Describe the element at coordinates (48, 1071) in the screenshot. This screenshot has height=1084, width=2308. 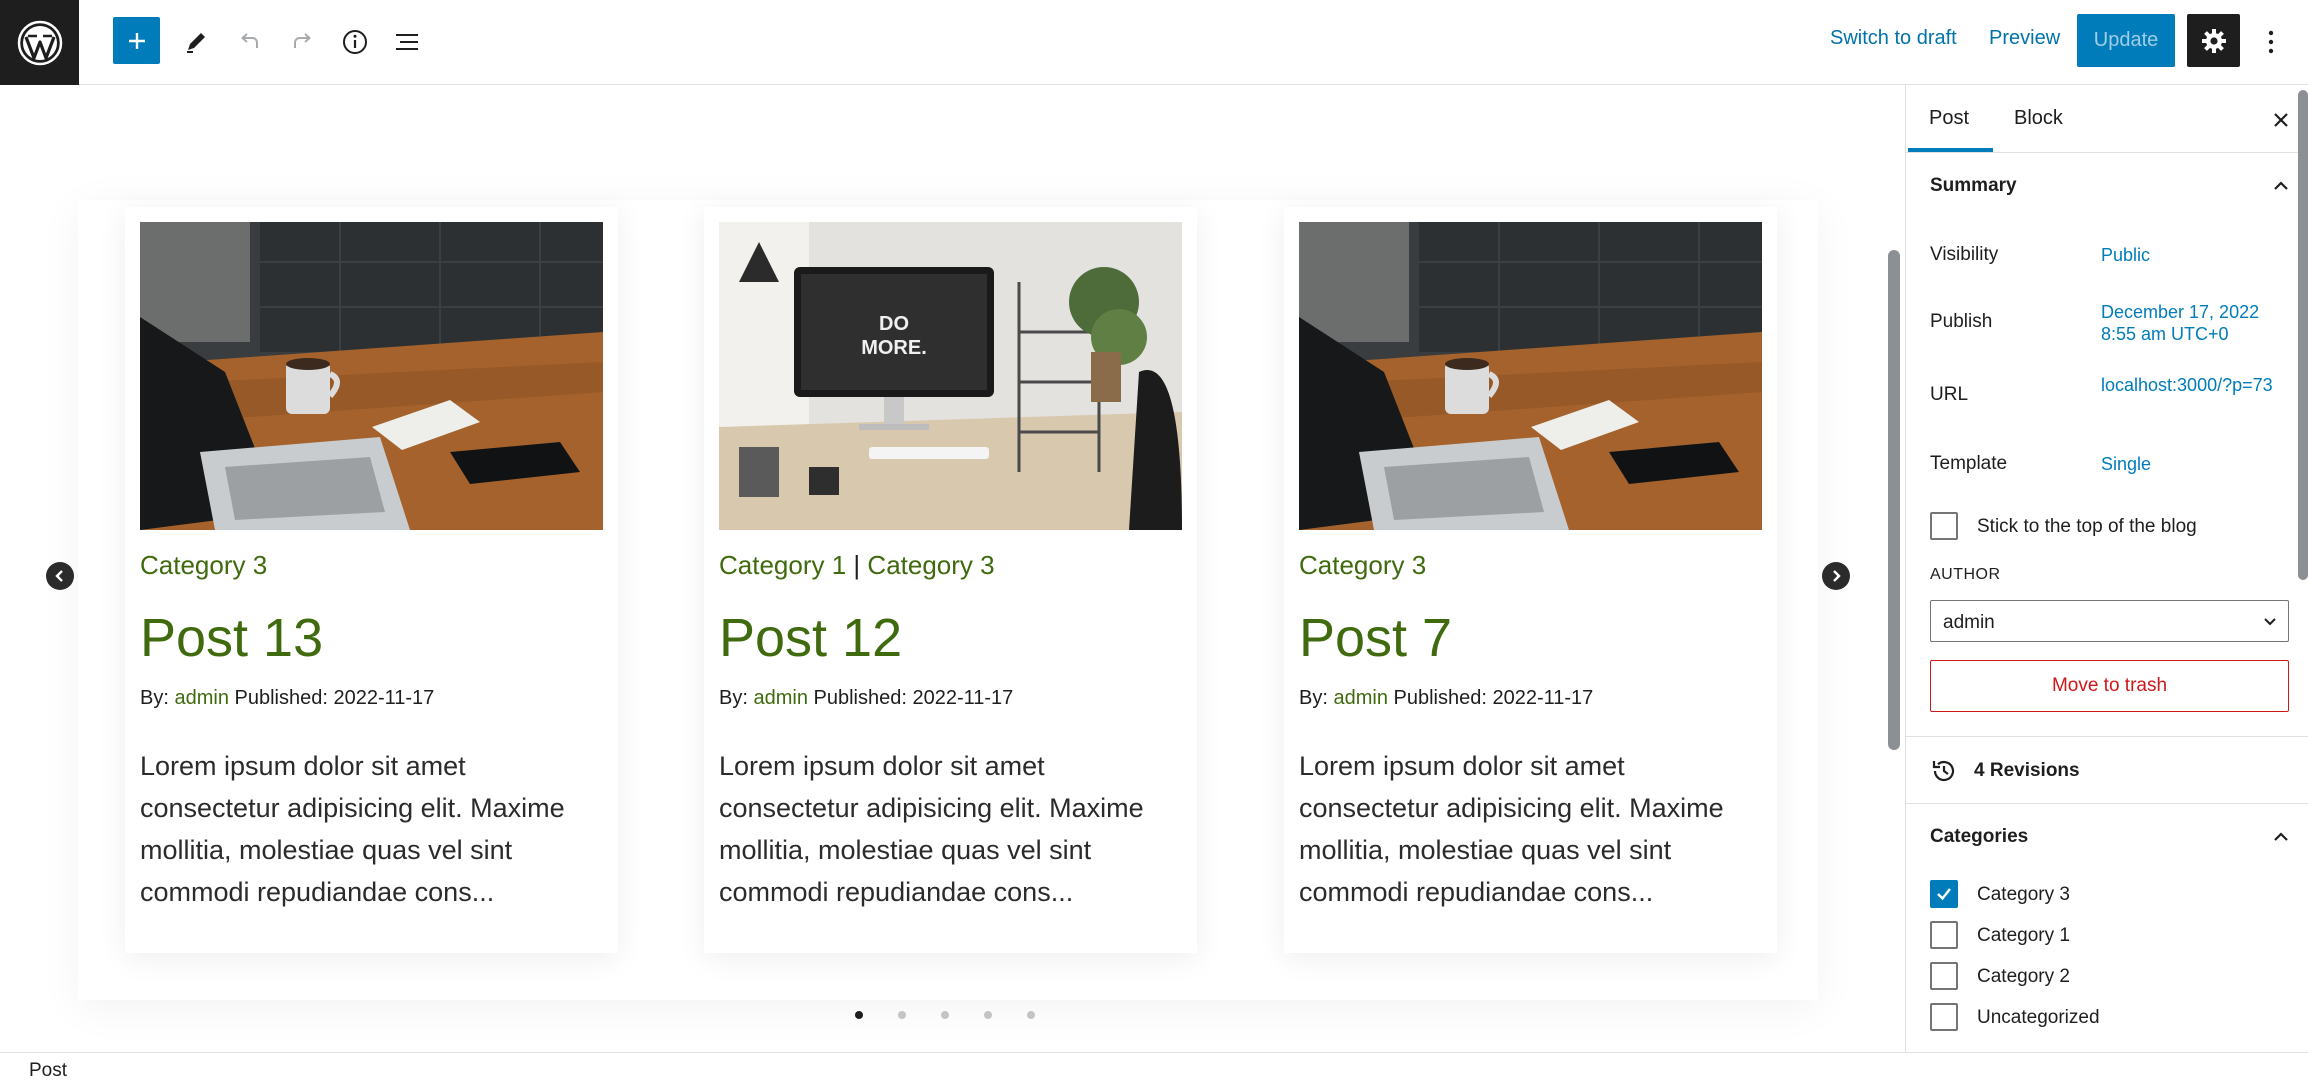
I see `breadcrumb-post: Post` at that location.